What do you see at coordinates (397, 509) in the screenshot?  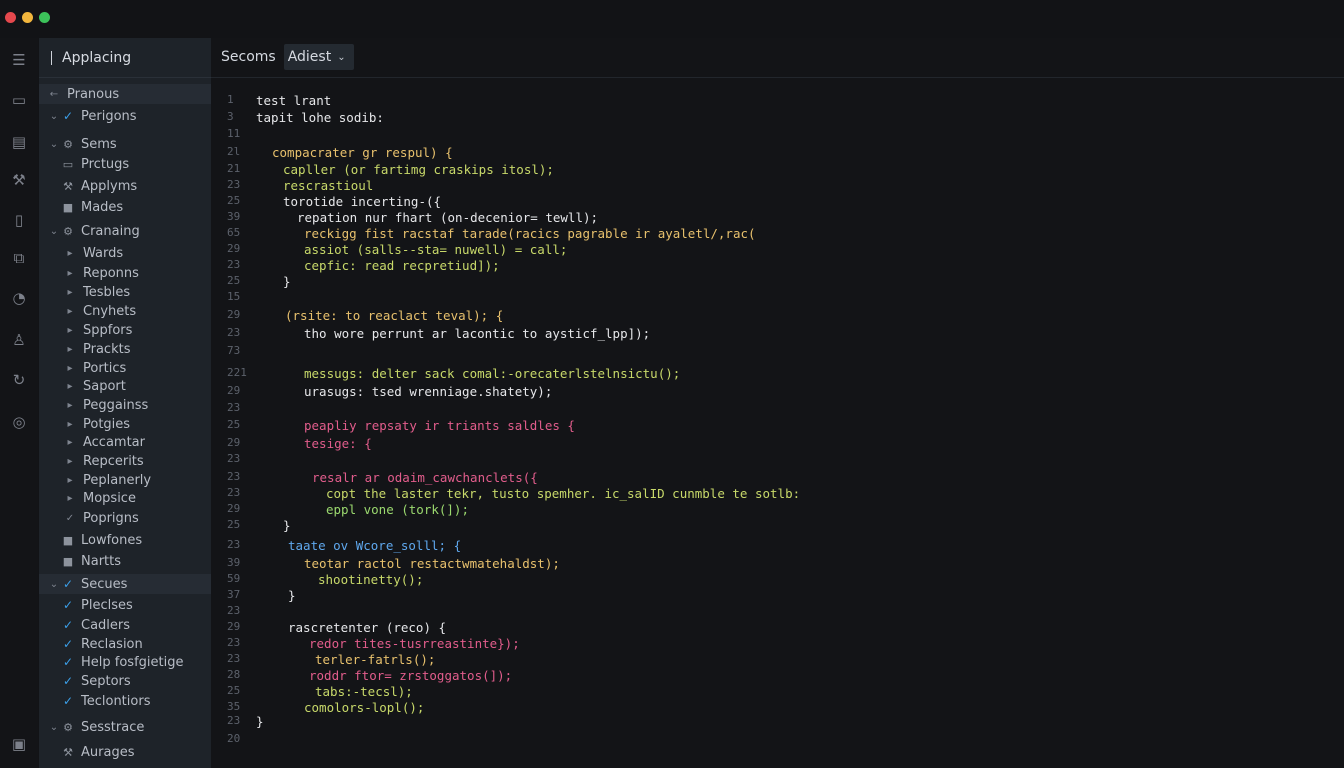 I see `code-line: eppl vone (tork(]);` at bounding box center [397, 509].